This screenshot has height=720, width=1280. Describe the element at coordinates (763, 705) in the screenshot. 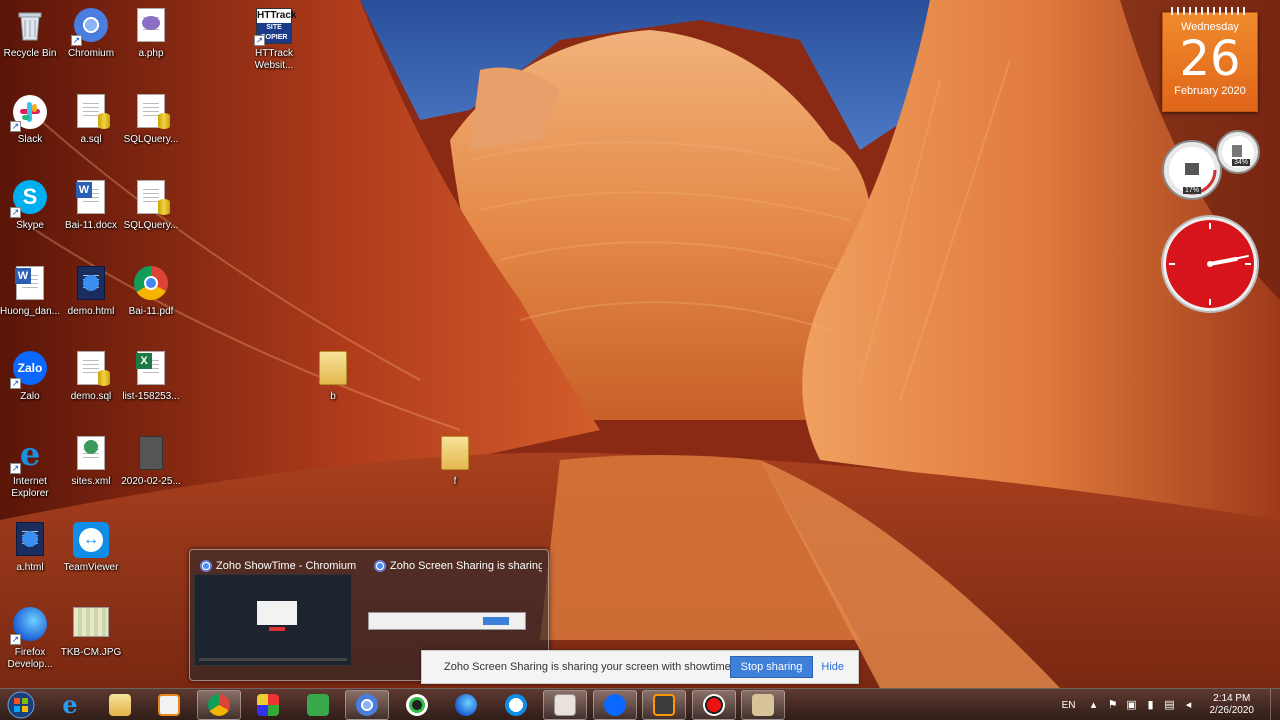

I see `taskbar-settings-tools` at that location.